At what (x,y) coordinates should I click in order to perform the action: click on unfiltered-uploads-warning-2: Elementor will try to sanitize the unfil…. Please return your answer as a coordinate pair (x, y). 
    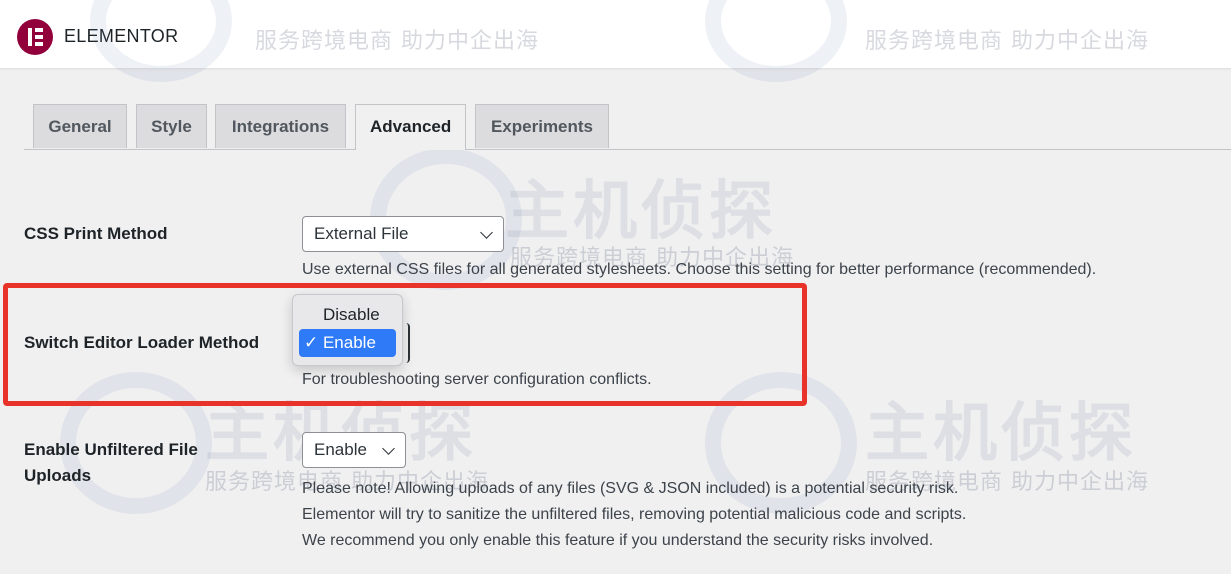
    Looking at the image, I should click on (634, 514).